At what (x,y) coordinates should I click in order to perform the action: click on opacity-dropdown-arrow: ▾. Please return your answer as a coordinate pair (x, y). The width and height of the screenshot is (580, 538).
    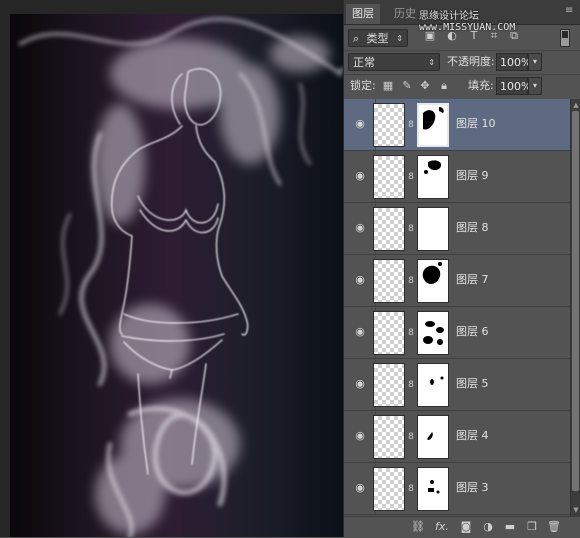
    Looking at the image, I should click on (535, 62).